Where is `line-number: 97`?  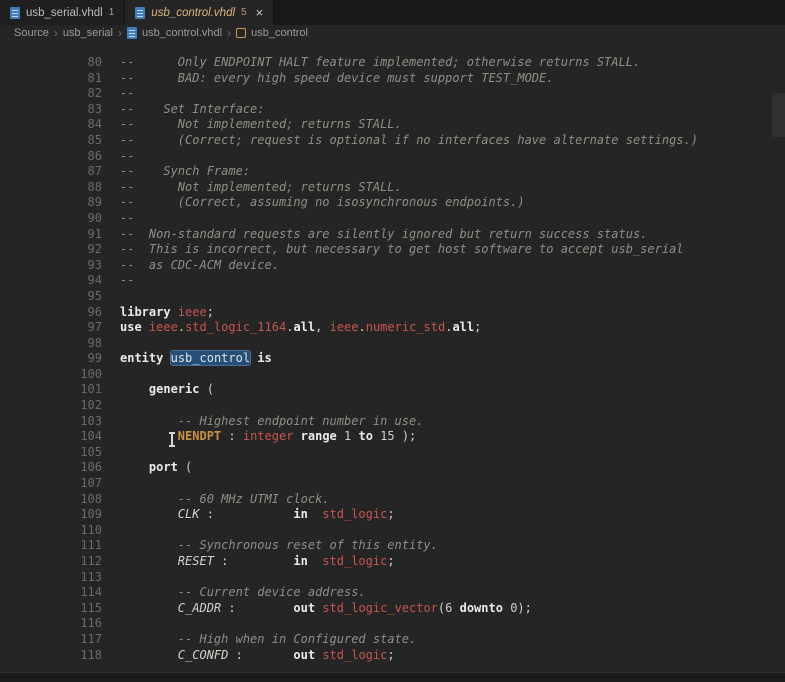
line-number: 97 is located at coordinates (94, 327).